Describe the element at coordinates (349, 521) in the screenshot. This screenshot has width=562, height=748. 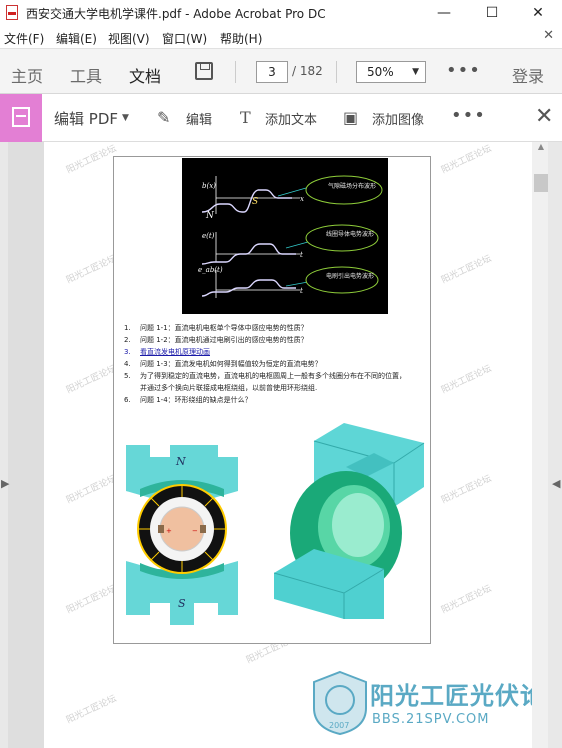
I see `ring-winding-3d` at that location.